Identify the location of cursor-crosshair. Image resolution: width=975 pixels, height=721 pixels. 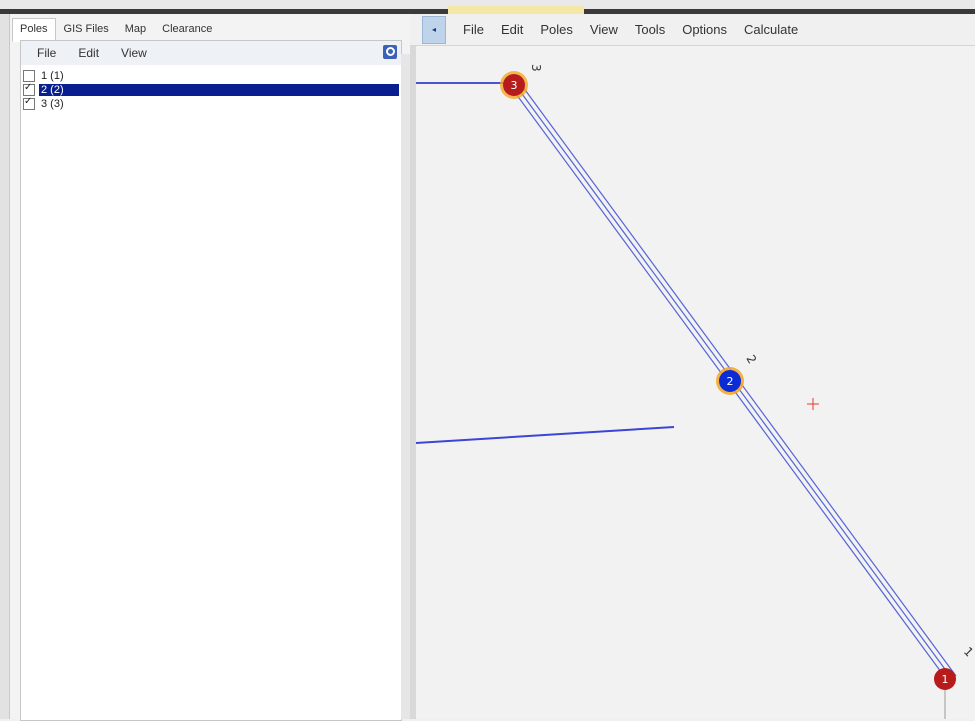
(813, 404).